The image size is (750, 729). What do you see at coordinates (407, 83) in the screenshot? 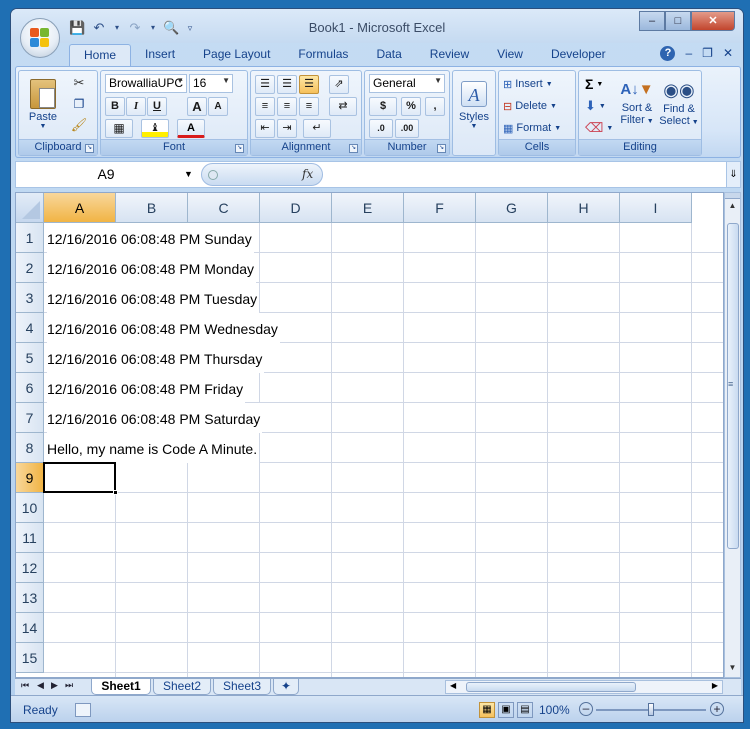
I see `number-format-select: General ▼` at bounding box center [407, 83].